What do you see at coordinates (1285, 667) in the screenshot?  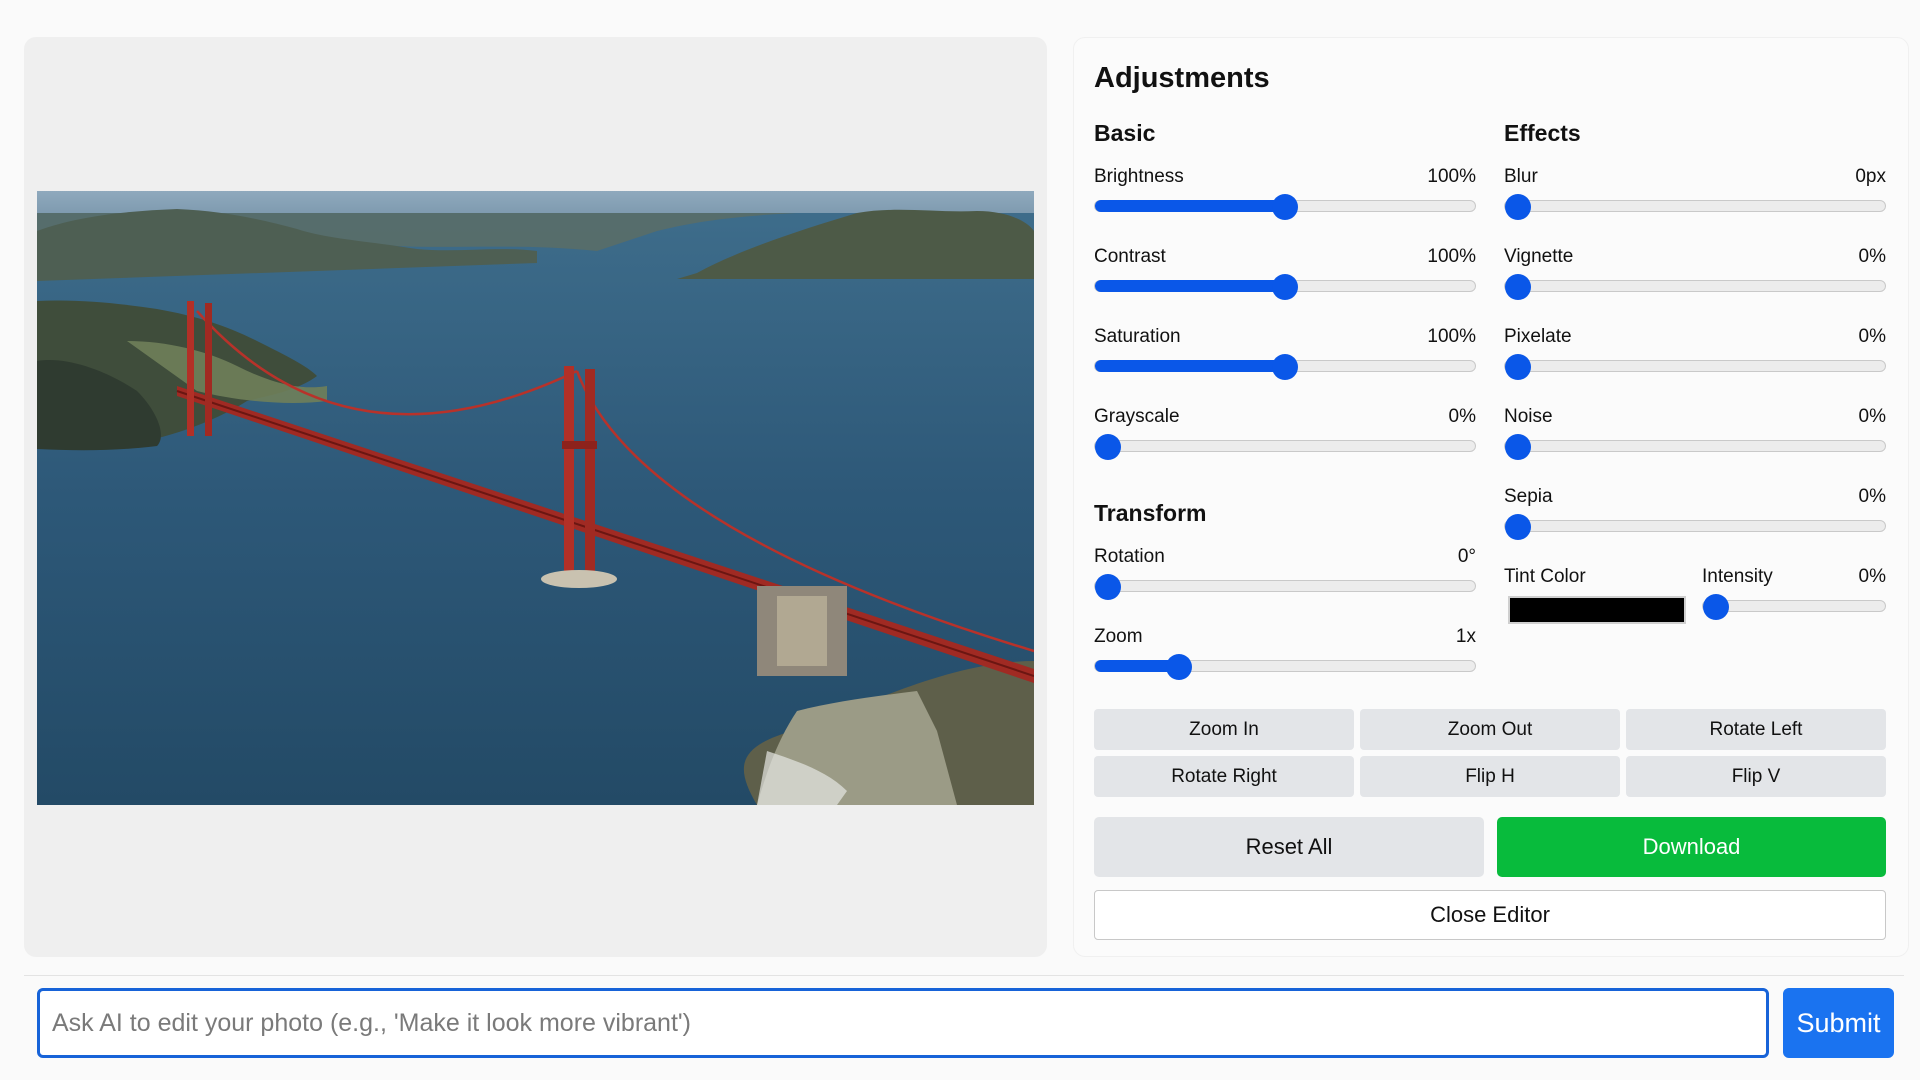 I see `zoom-slider` at bounding box center [1285, 667].